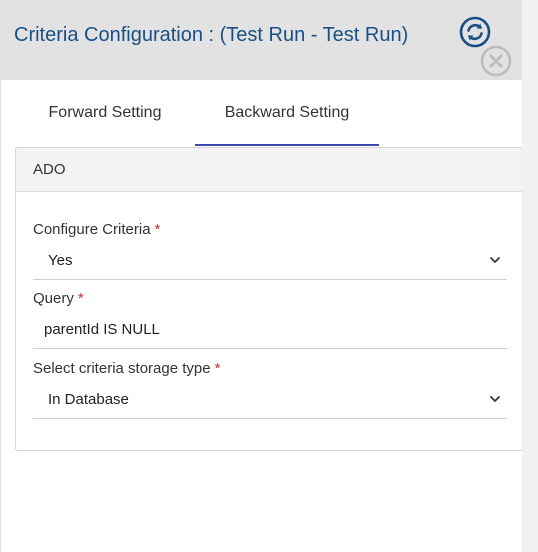  What do you see at coordinates (270, 369) in the screenshot?
I see `field-label: Select criteria storage type *` at bounding box center [270, 369].